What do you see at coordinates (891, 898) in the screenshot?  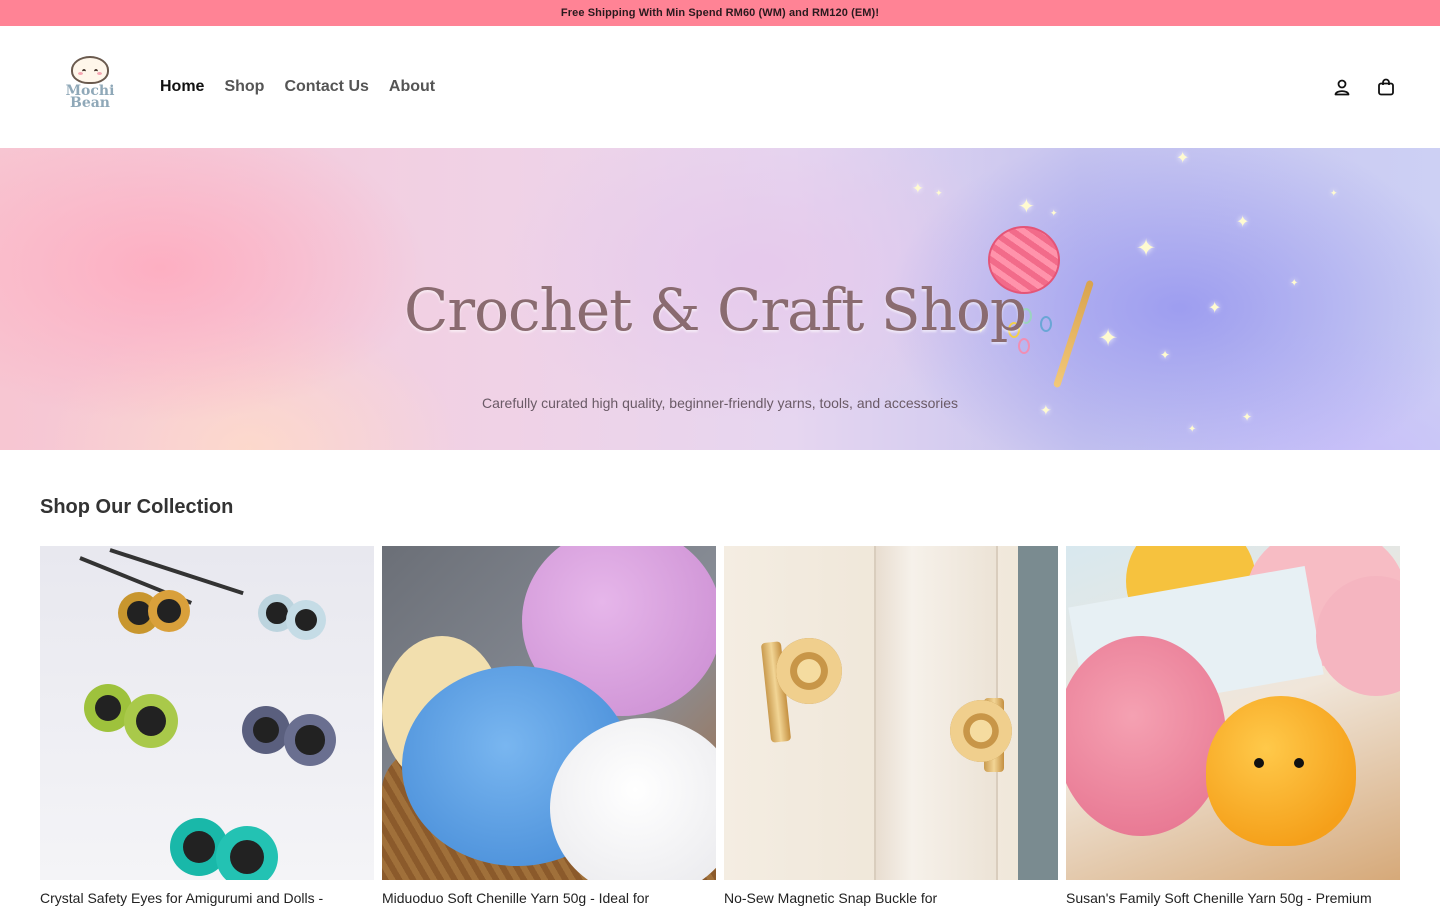 I see `product-title: No-Sew Magnetic Snap Buckle for` at bounding box center [891, 898].